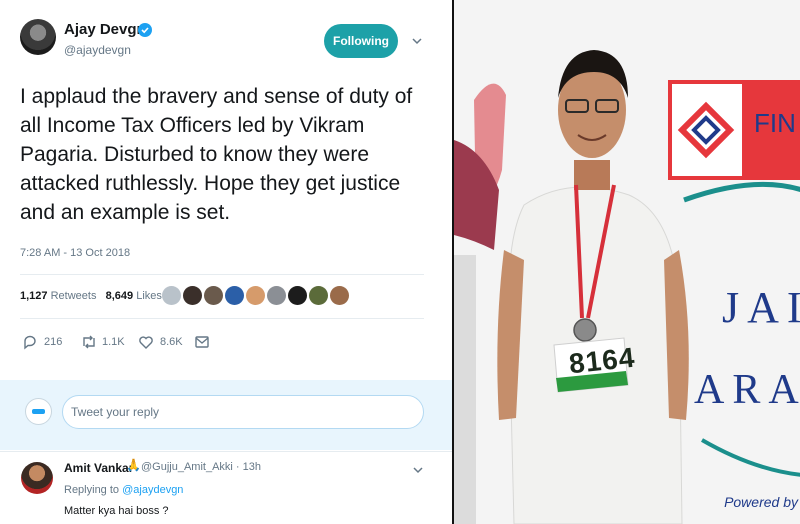 Image resolution: width=800 pixels, height=524 pixels. What do you see at coordinates (38, 411) in the screenshot?
I see `current-user-avatar` at bounding box center [38, 411].